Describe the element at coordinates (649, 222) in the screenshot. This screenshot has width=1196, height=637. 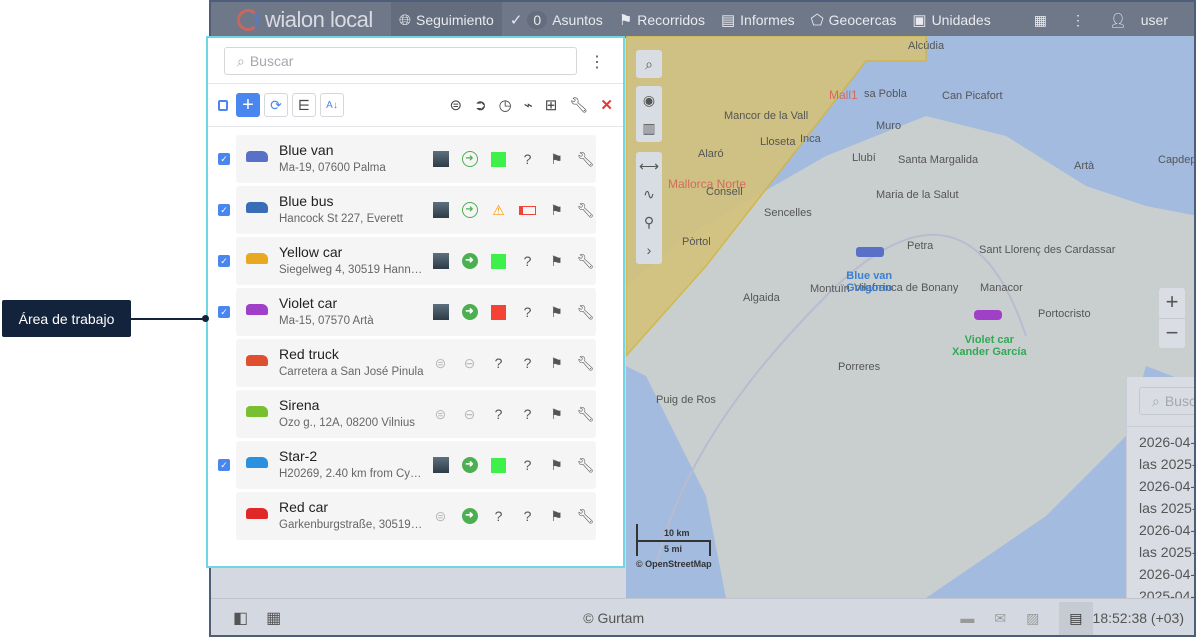
I see `points-icon: ⚲` at that location.